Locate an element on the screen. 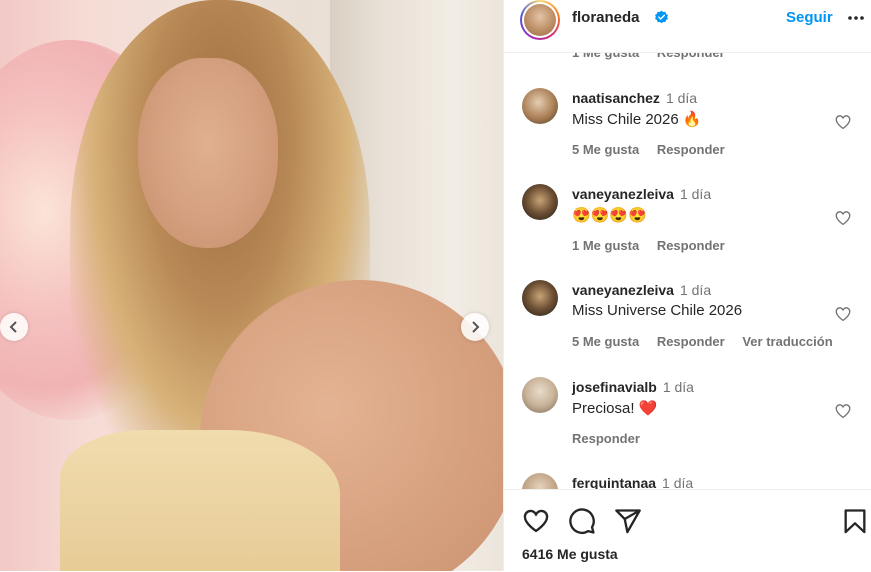  commenter-username: naatisanchez is located at coordinates (616, 98).